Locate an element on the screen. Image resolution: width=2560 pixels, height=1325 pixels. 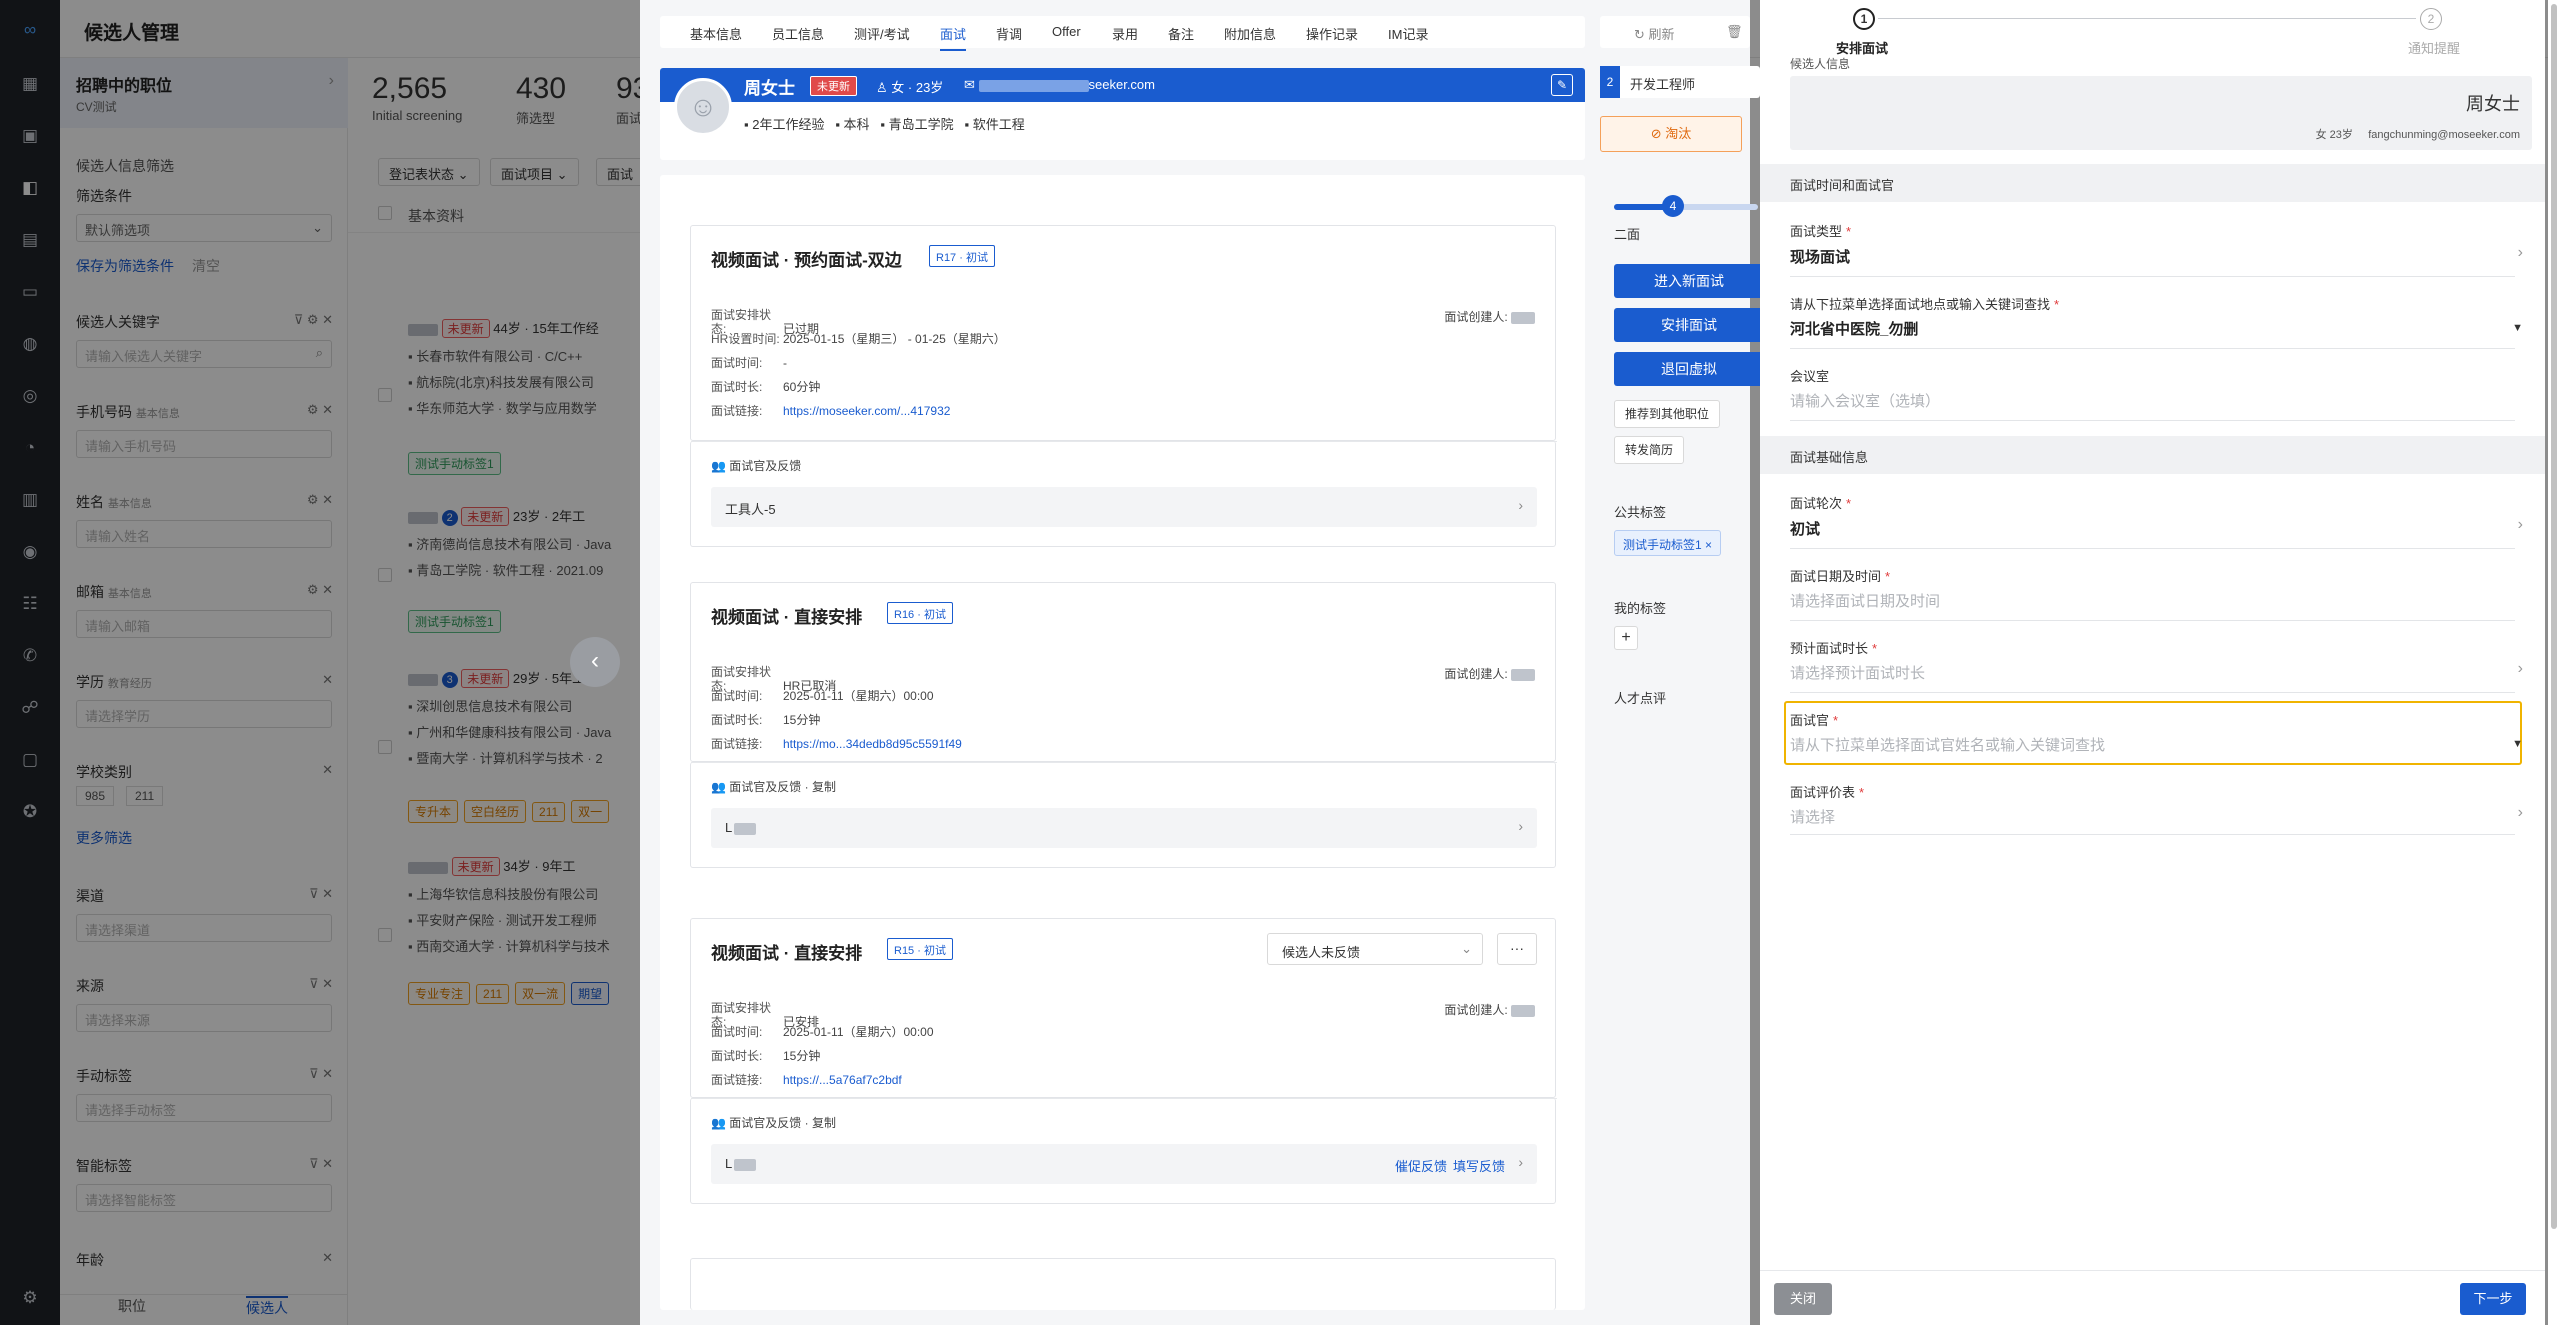
return-button: 退回虚拟 is located at coordinates (1689, 369).